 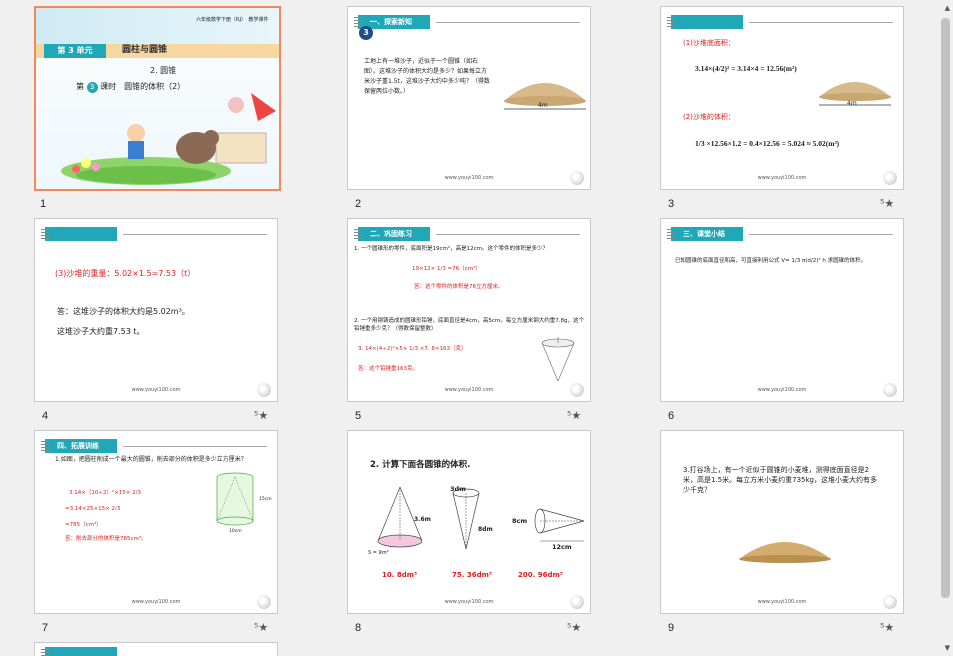 What do you see at coordinates (75, 51) in the screenshot?
I see `slide1-unit-badge: 第 3 单元` at bounding box center [75, 51].